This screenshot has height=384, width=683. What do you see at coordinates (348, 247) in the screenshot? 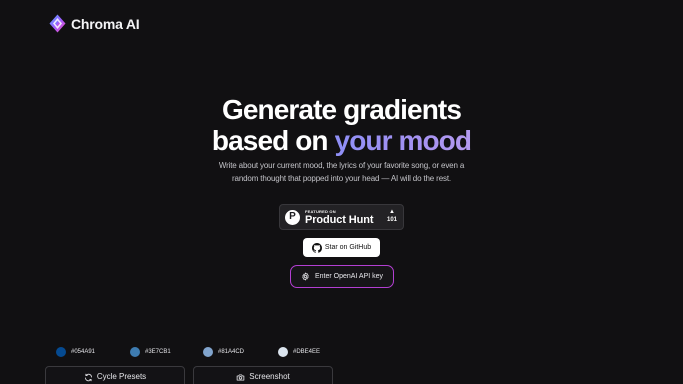
I see `github-button-label: Star on GitHub` at bounding box center [348, 247].